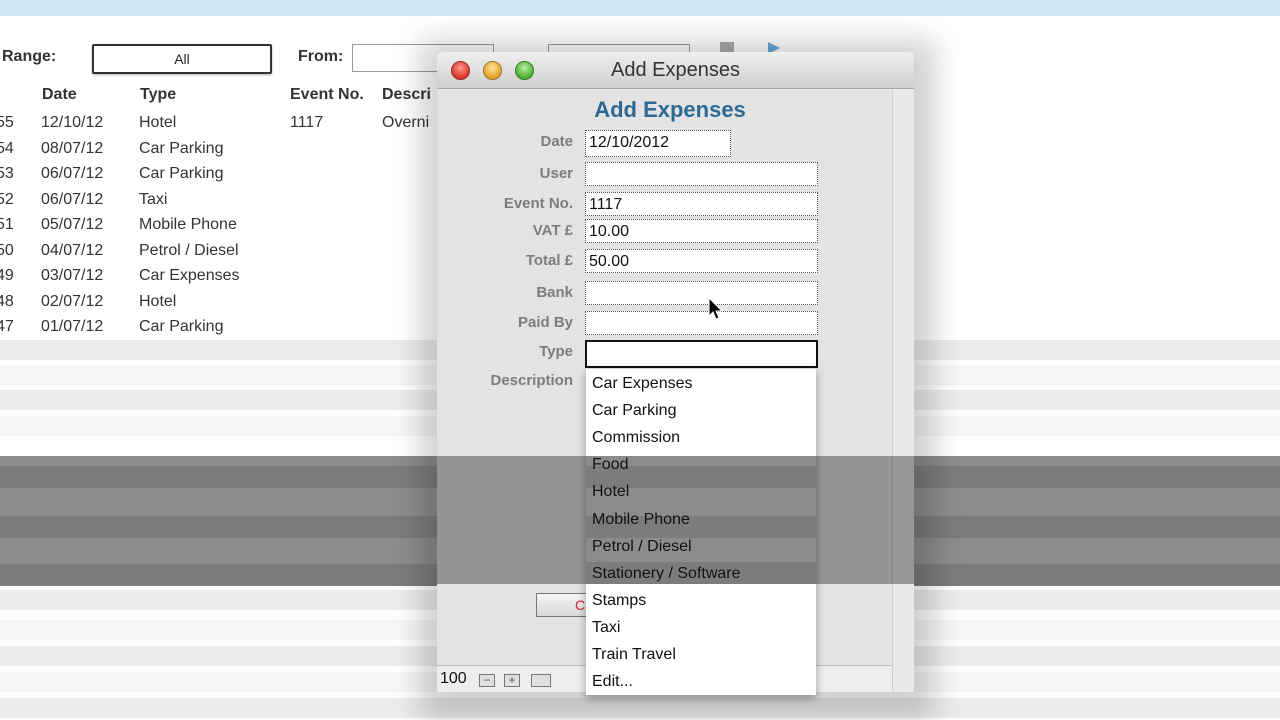 The image size is (1280, 720). I want to click on row-id: 54, so click(7, 148).